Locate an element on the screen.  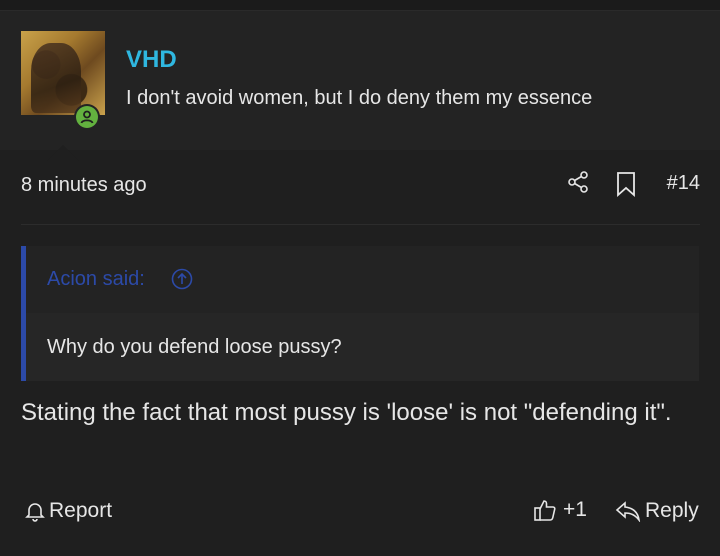
post-timestamp: 8 minutes ago is located at coordinates (84, 185).